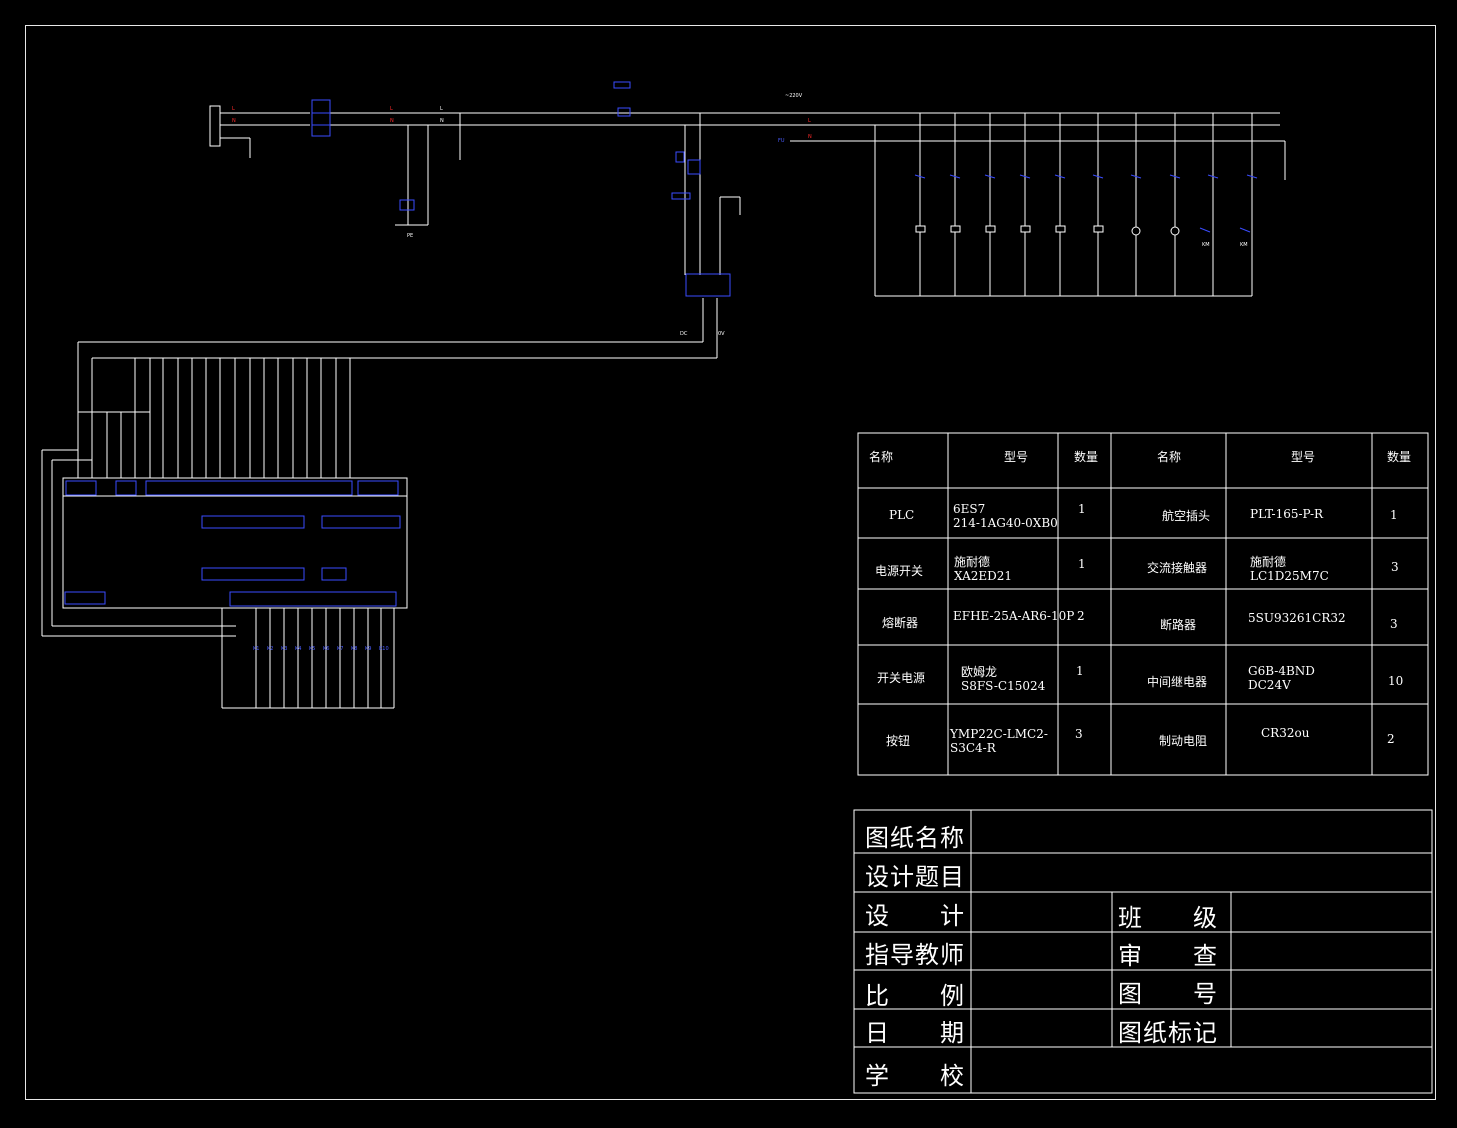 The height and width of the screenshot is (1128, 1457). Describe the element at coordinates (1168, 1033) in the screenshot. I see `drawing-mark-label: 图纸标记` at that location.